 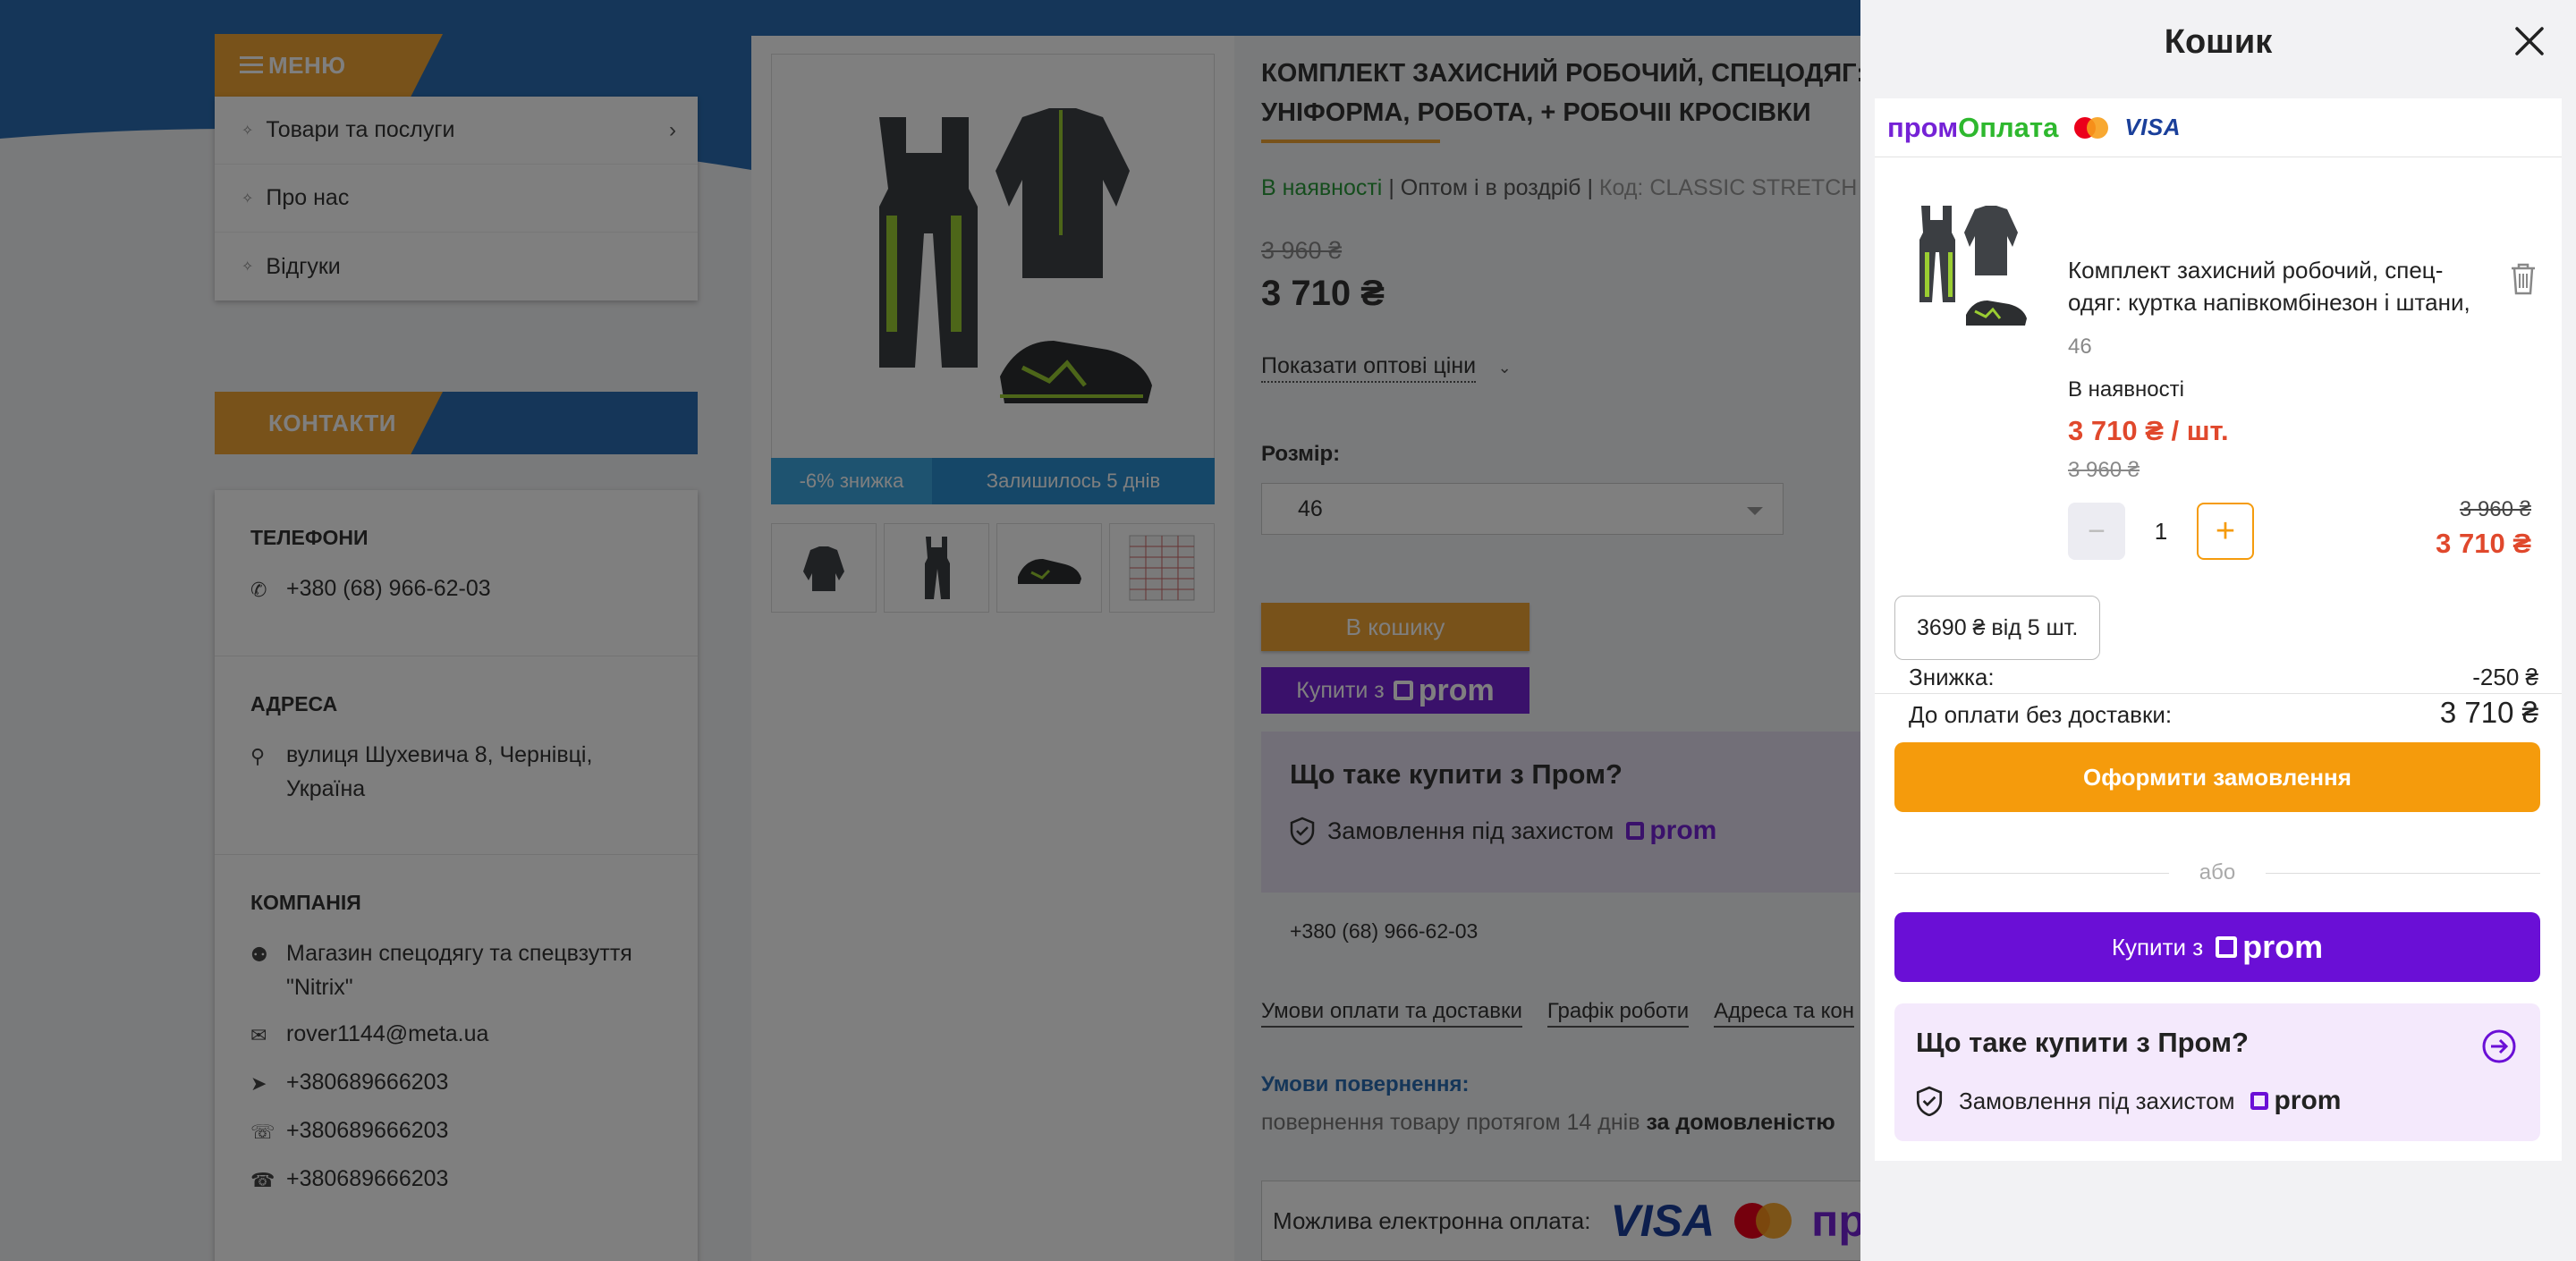 I want to click on trash-icon, so click(x=2523, y=279).